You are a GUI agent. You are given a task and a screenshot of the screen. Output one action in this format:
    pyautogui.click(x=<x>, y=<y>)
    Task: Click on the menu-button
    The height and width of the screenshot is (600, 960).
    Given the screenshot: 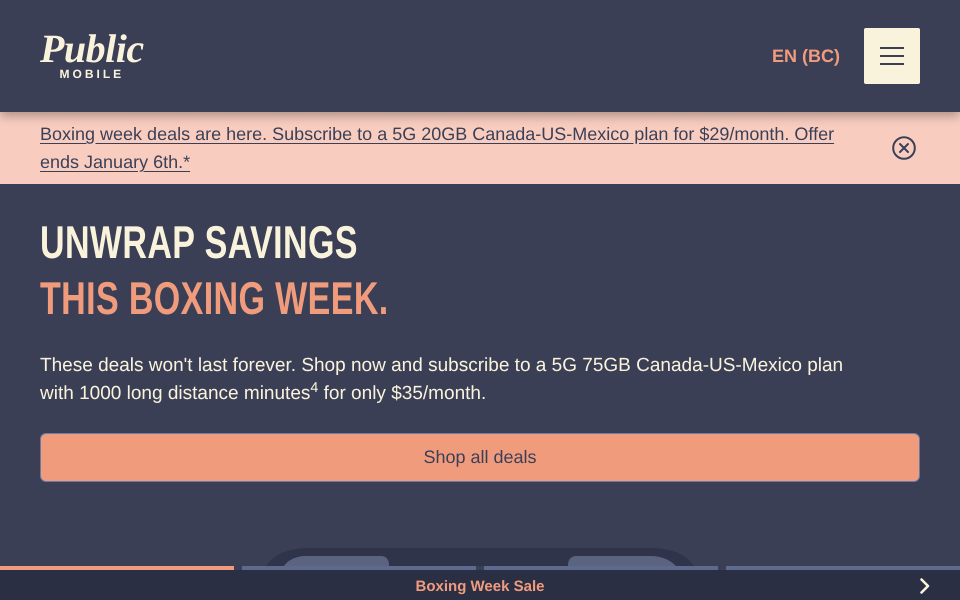 What is the action you would take?
    pyautogui.click(x=892, y=56)
    